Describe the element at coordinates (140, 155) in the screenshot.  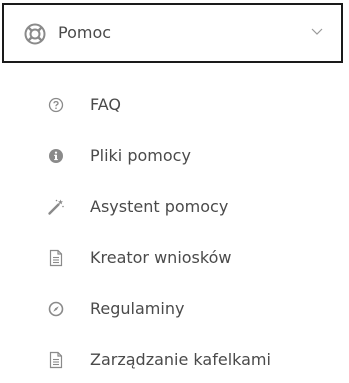
I see `submenu-item-label: Pliki pomocy` at that location.